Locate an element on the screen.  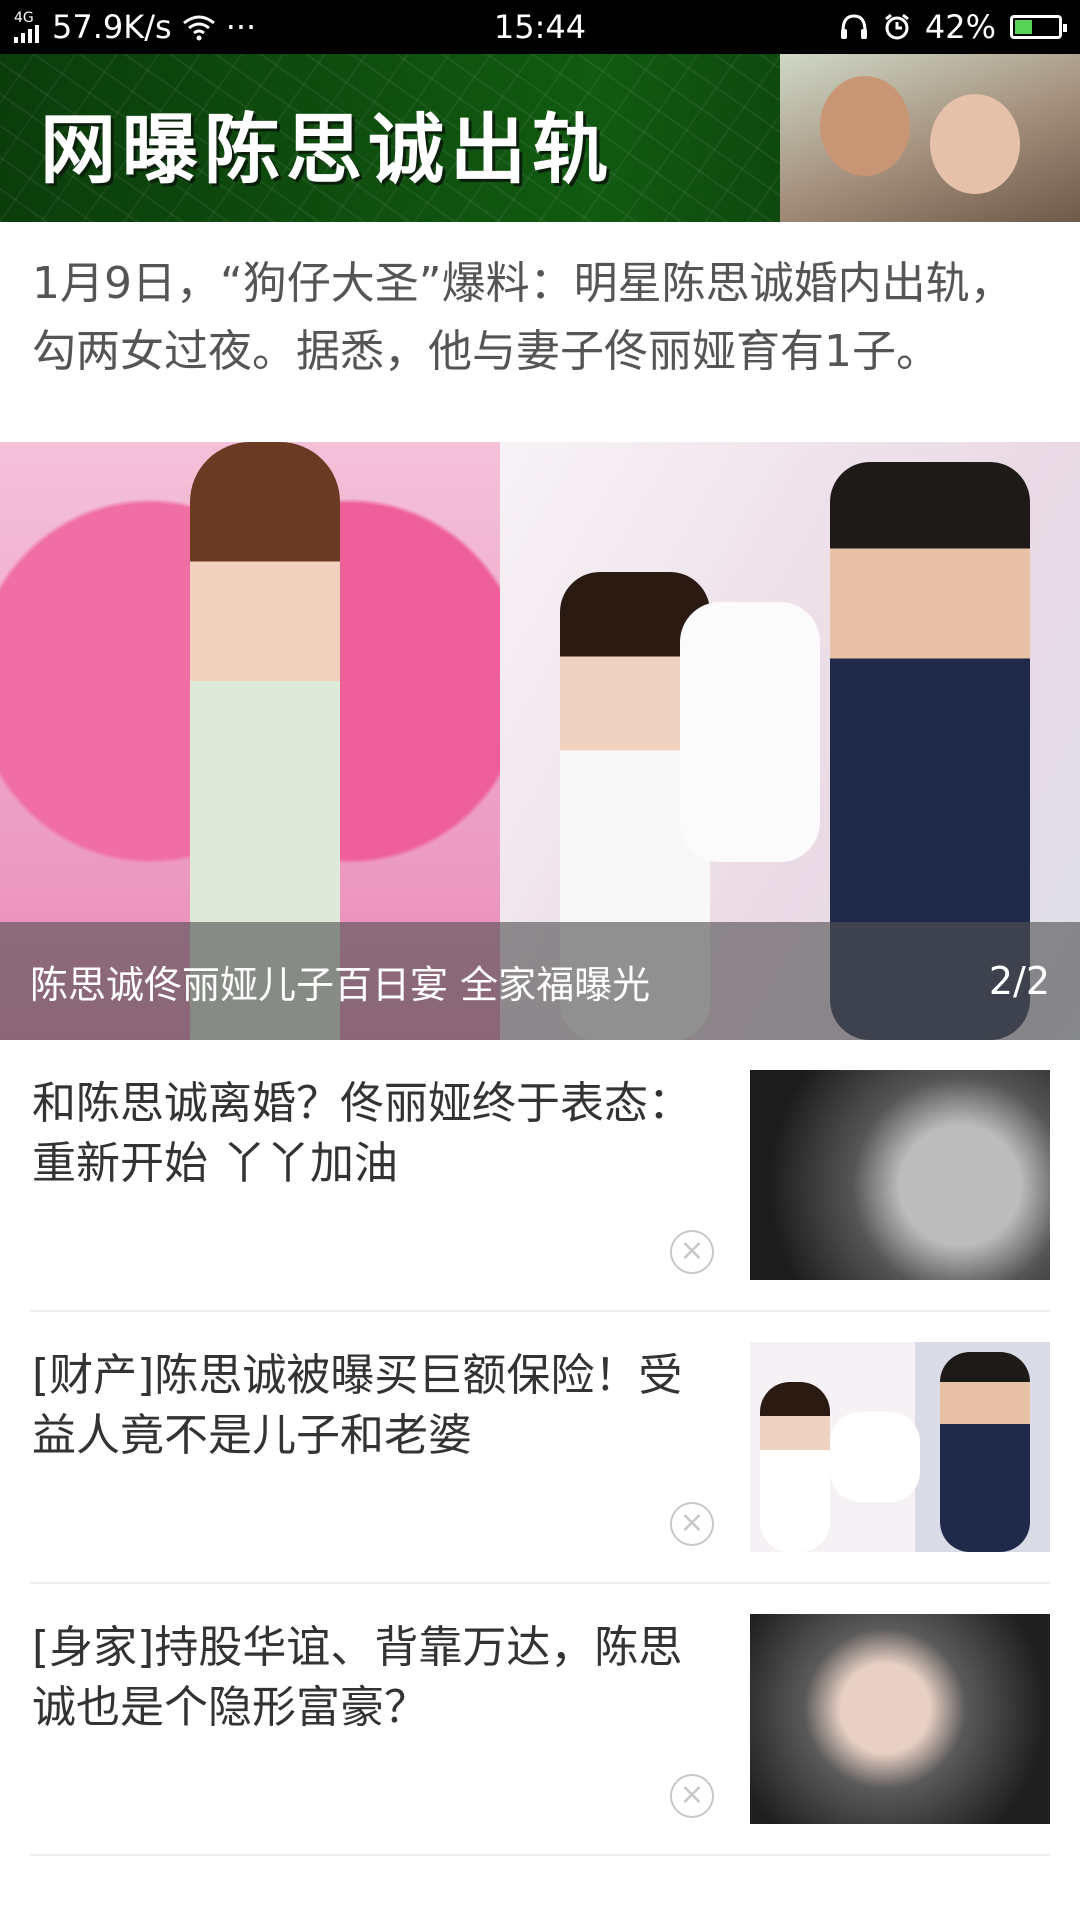
battery-fill is located at coordinates (1024, 27).